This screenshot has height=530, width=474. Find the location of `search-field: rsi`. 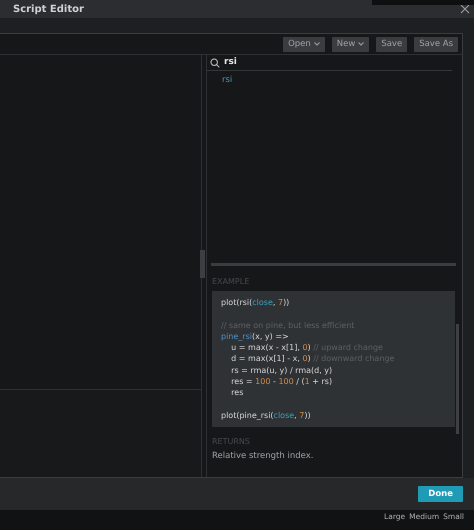

search-field: rsi is located at coordinates (274, 63).